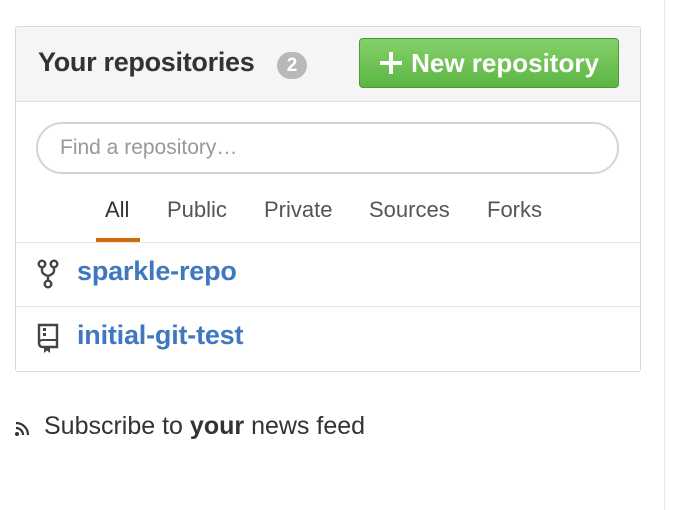 The height and width of the screenshot is (510, 678). Describe the element at coordinates (22, 428) in the screenshot. I see `rss-icon` at that location.